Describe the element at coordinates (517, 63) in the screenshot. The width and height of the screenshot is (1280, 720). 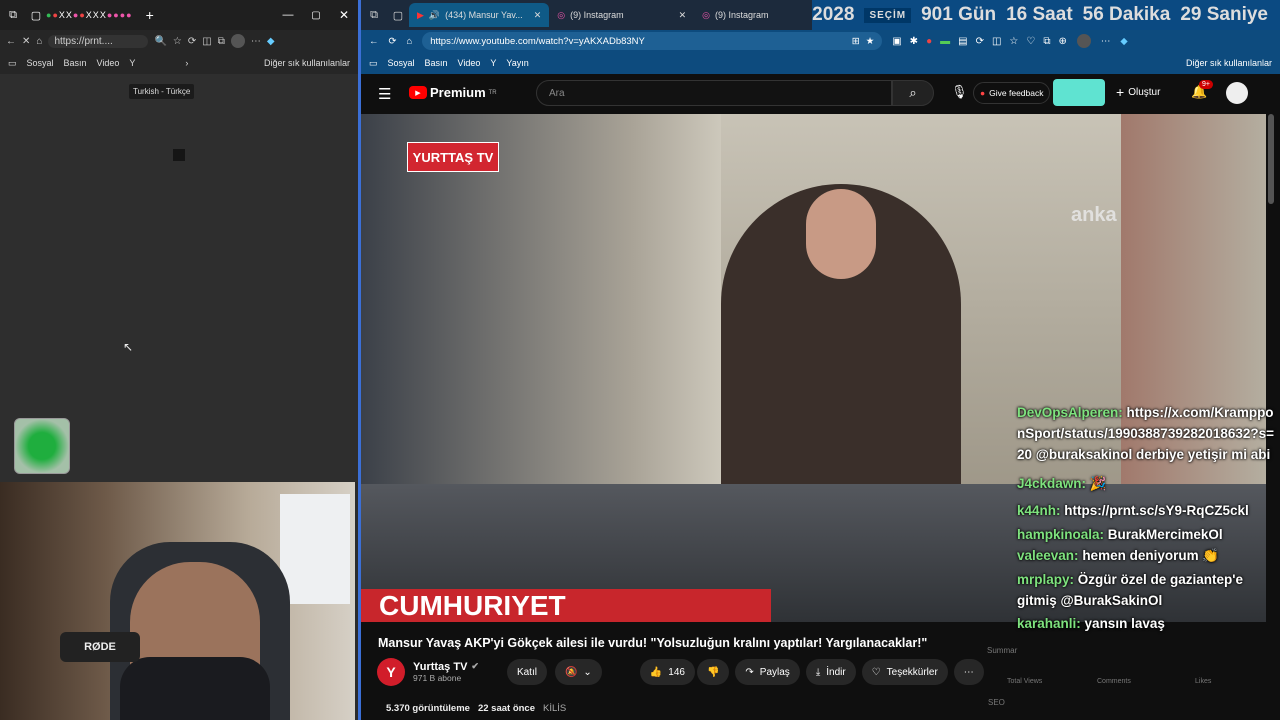
I see `bookmark-yayin: Yayın` at that location.